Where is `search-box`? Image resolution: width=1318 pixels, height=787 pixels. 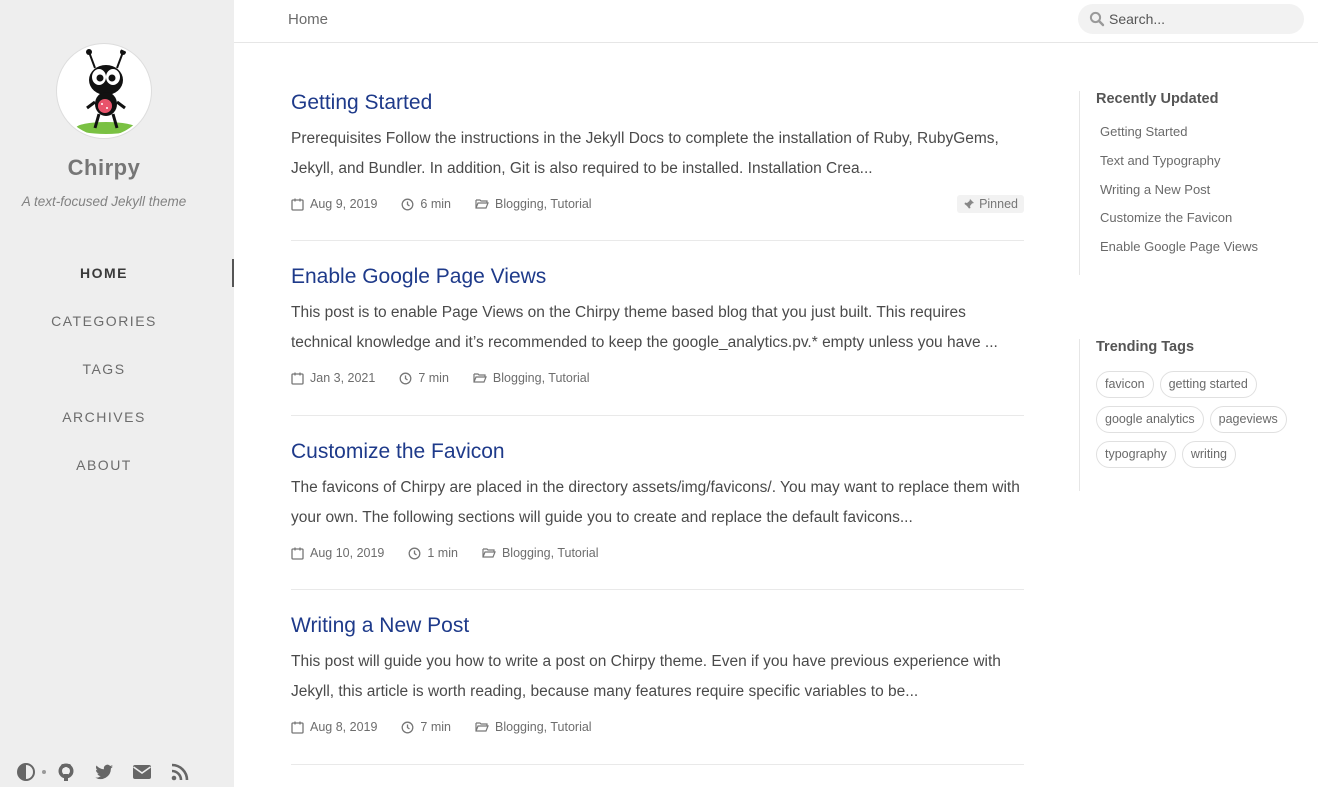
search-box is located at coordinates (1191, 19).